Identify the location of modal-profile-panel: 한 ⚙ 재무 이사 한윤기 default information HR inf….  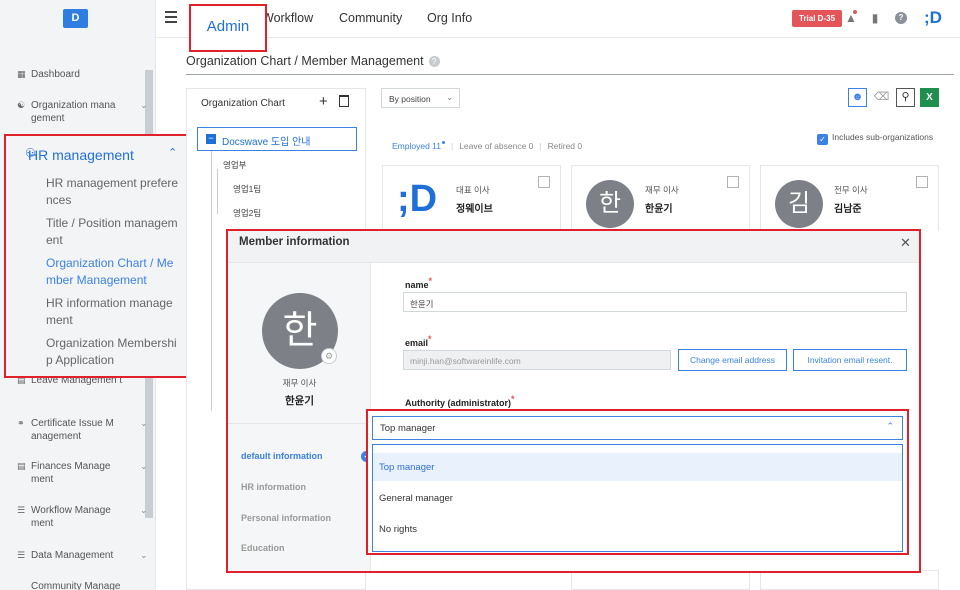
(299, 417).